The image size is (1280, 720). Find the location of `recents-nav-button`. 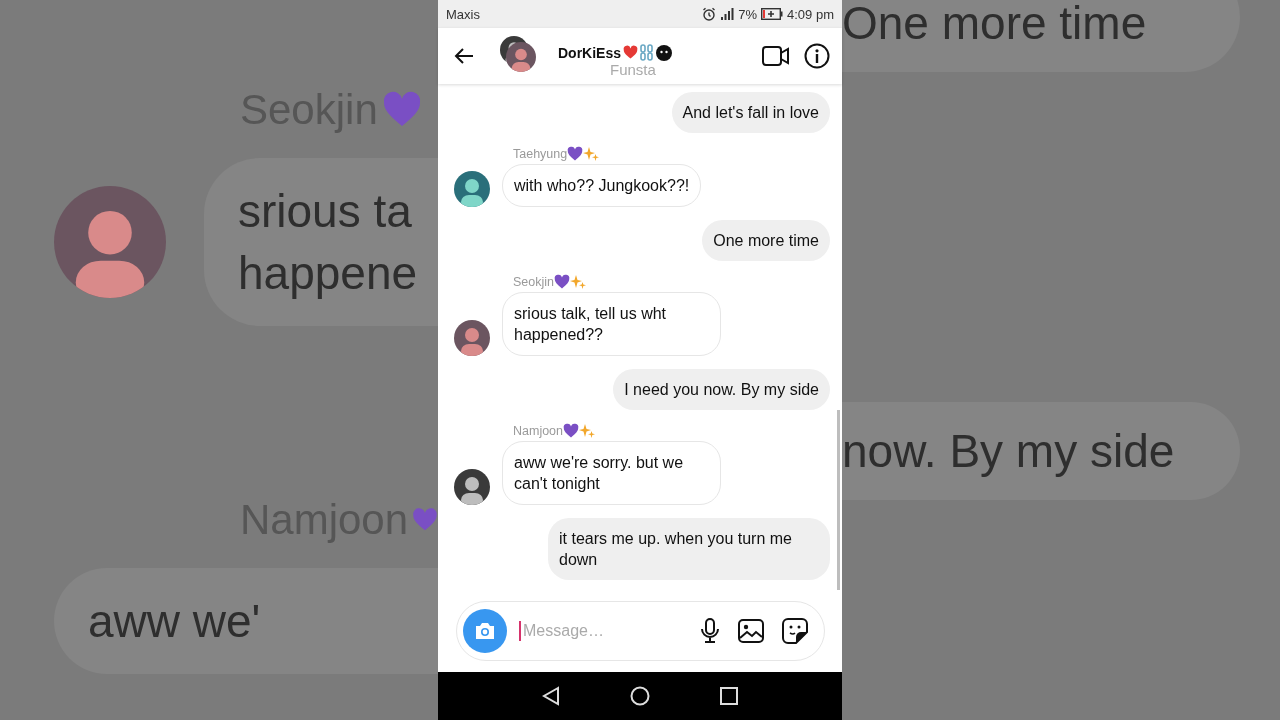

recents-nav-button is located at coordinates (729, 696).